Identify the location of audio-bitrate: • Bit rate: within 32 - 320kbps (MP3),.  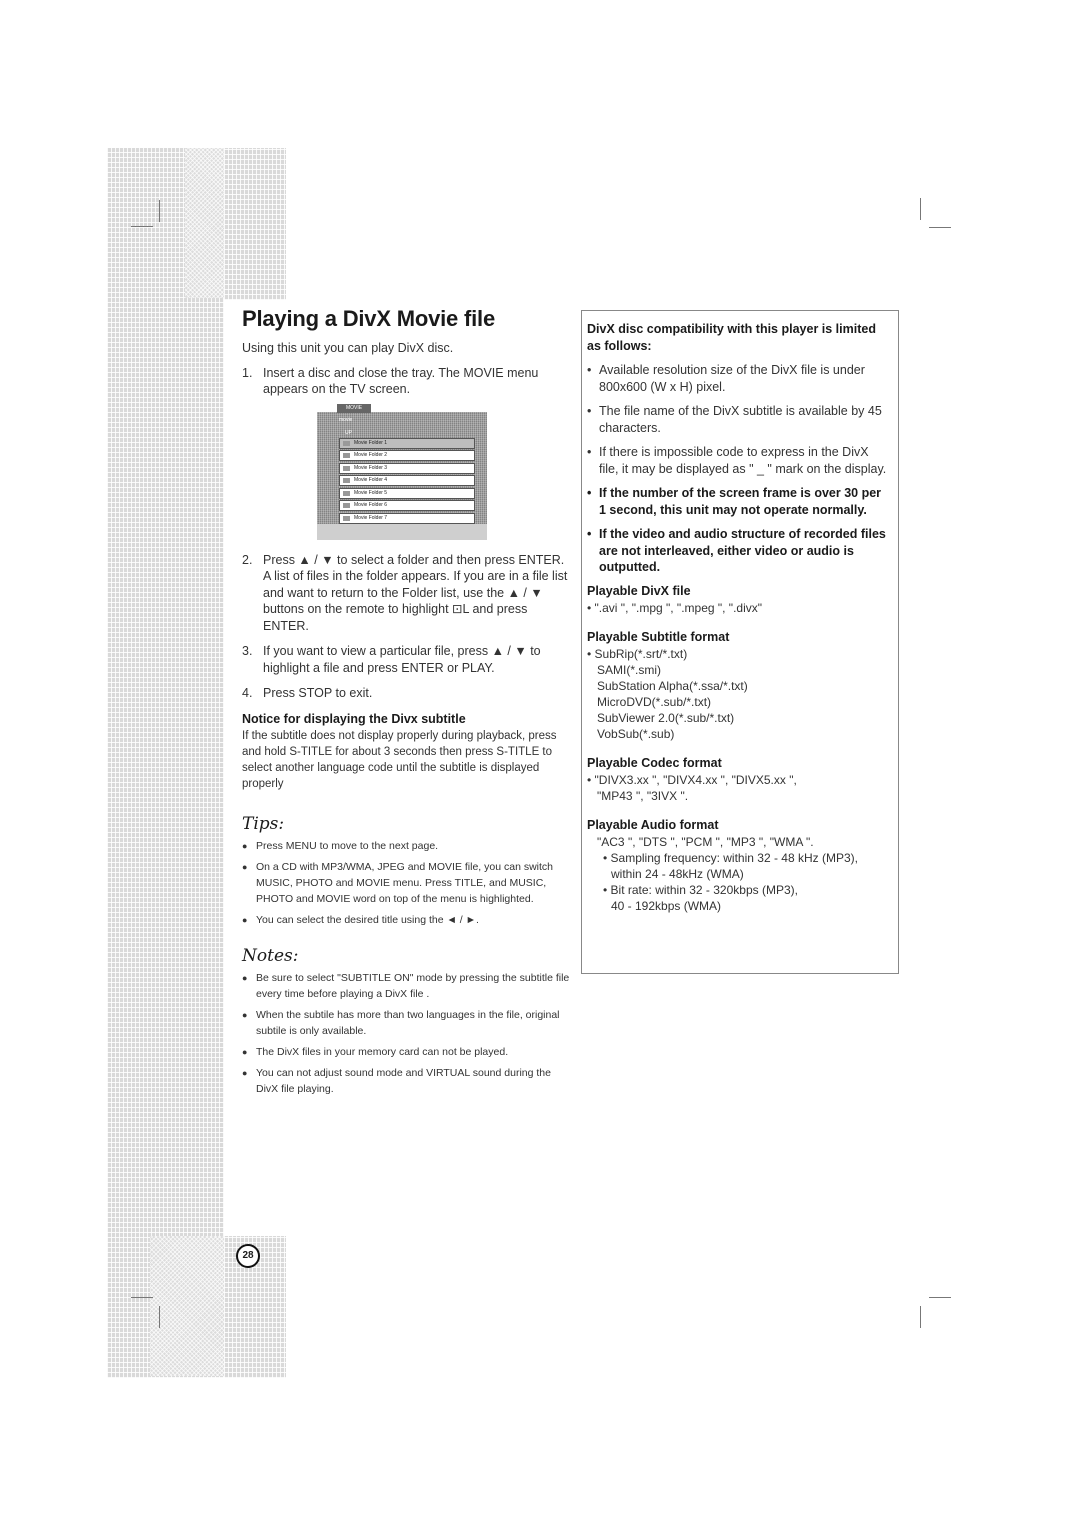
(700, 889).